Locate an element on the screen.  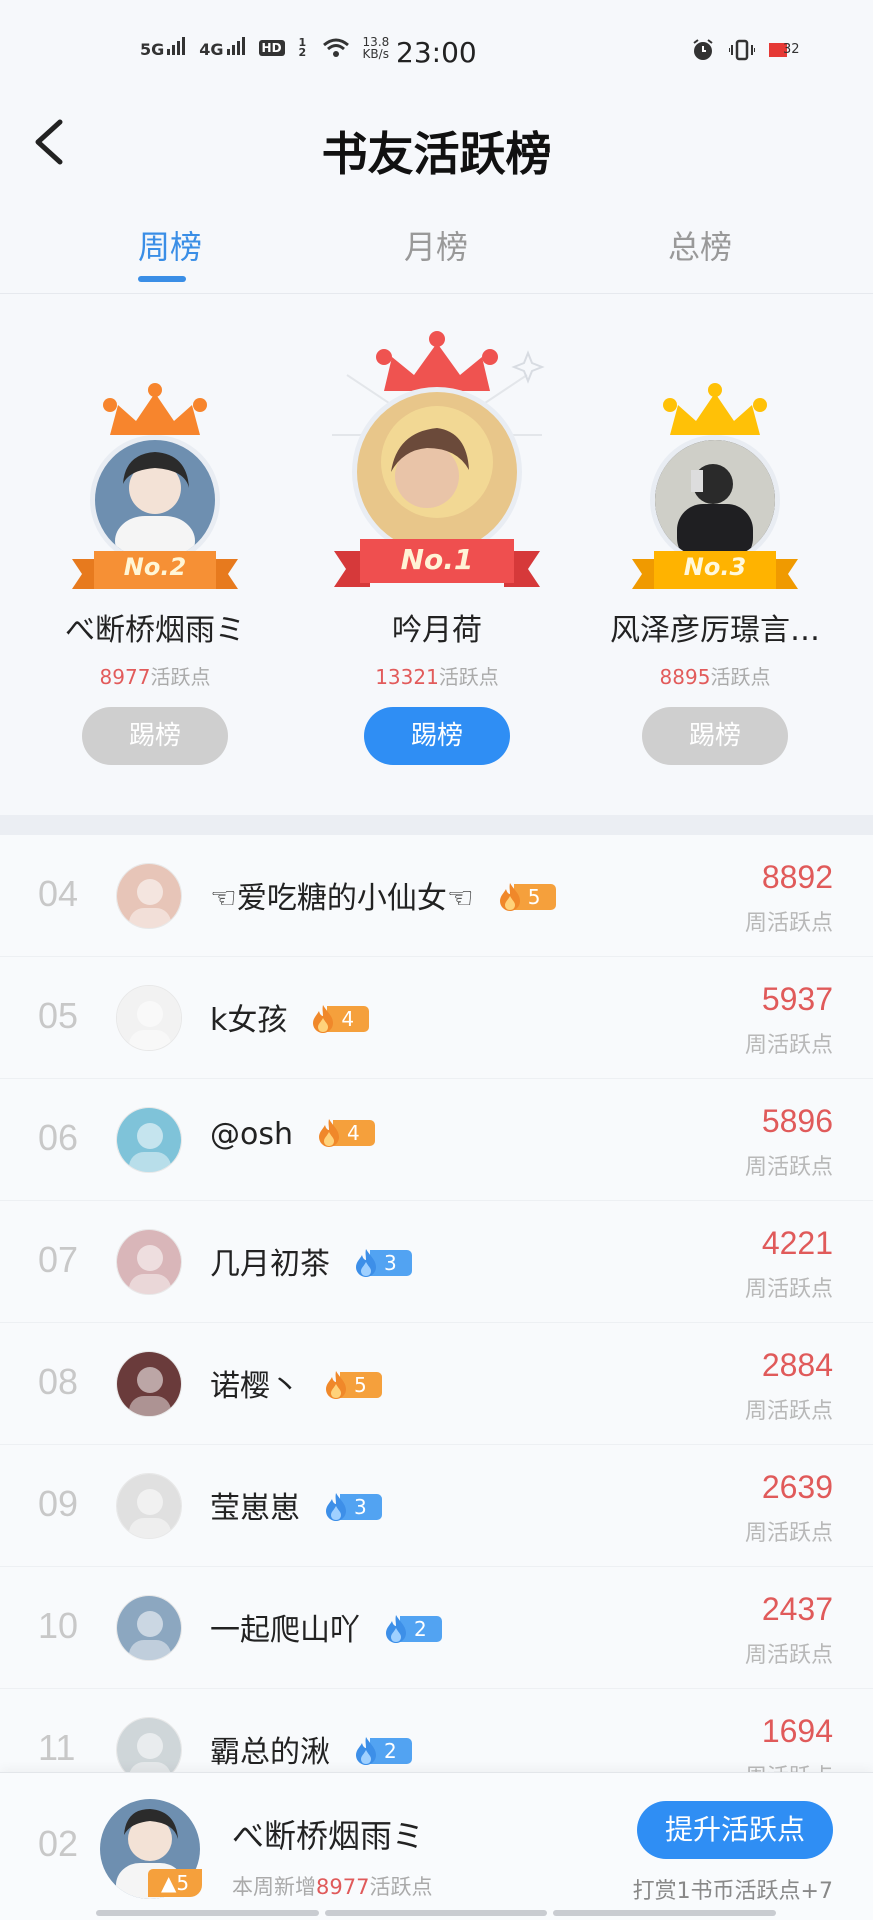
clock: 23:00 is located at coordinates (436, 52).